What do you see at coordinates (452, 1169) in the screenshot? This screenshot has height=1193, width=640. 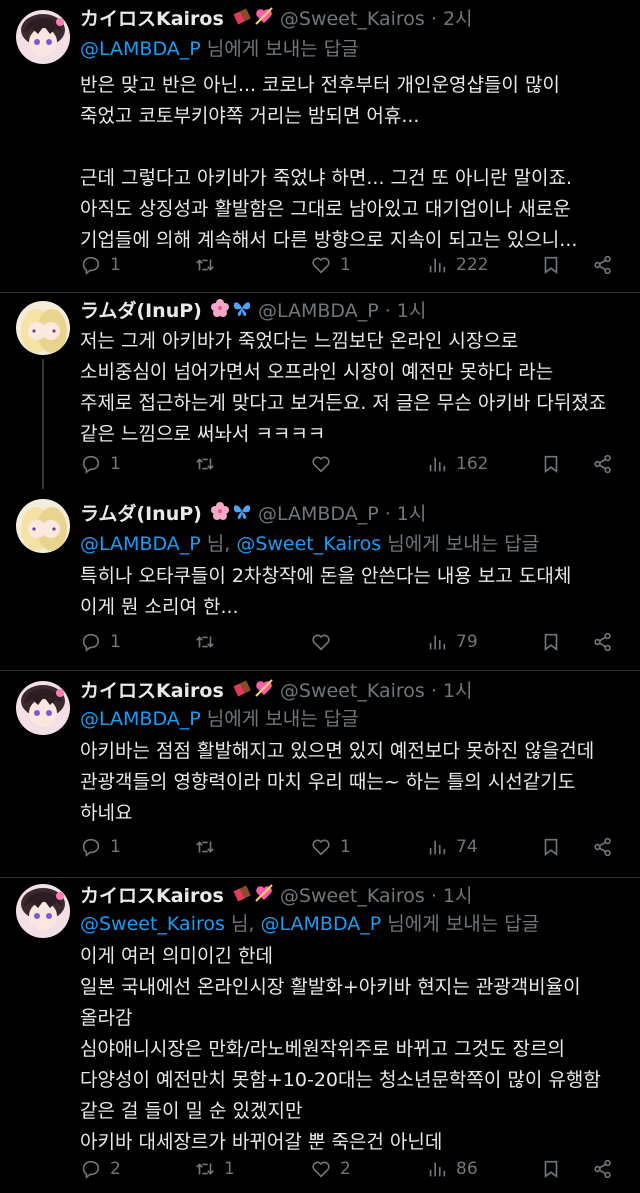 I see `views-button: 86` at bounding box center [452, 1169].